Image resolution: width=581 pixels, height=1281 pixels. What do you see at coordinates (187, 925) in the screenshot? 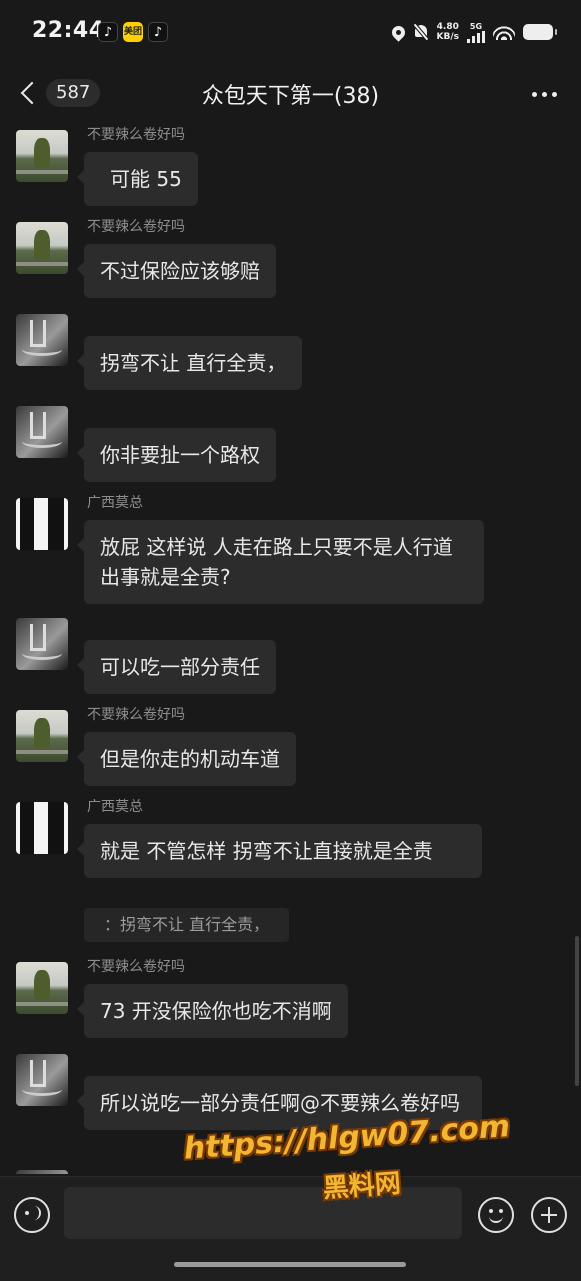
I see `quoted-message: ：拐弯不让 直行全责，` at bounding box center [187, 925].